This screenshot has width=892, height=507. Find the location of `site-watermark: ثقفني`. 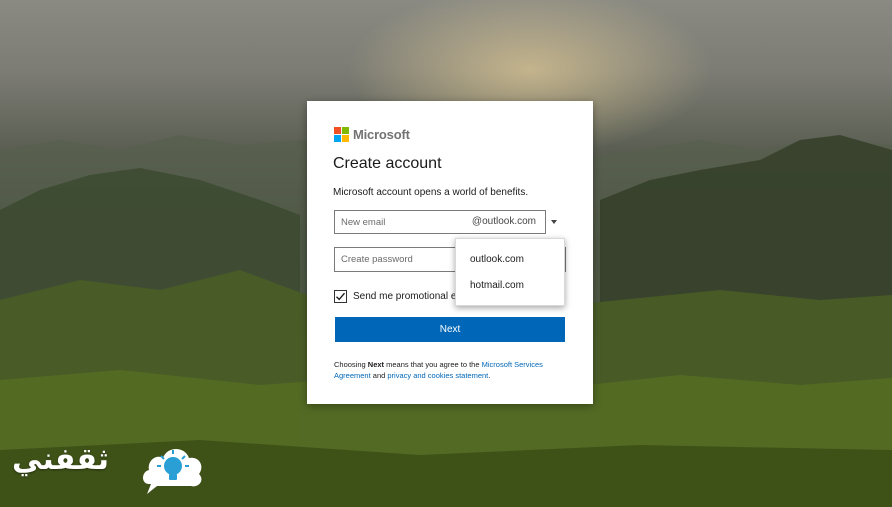

site-watermark: ثقفني is located at coordinates (110, 465).